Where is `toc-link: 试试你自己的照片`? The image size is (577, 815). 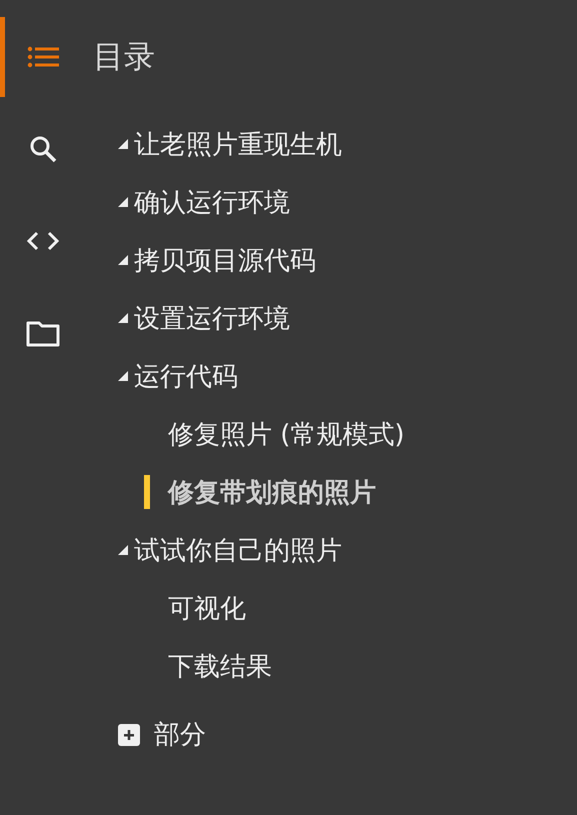
toc-link: 试试你自己的照片 is located at coordinates (238, 550).